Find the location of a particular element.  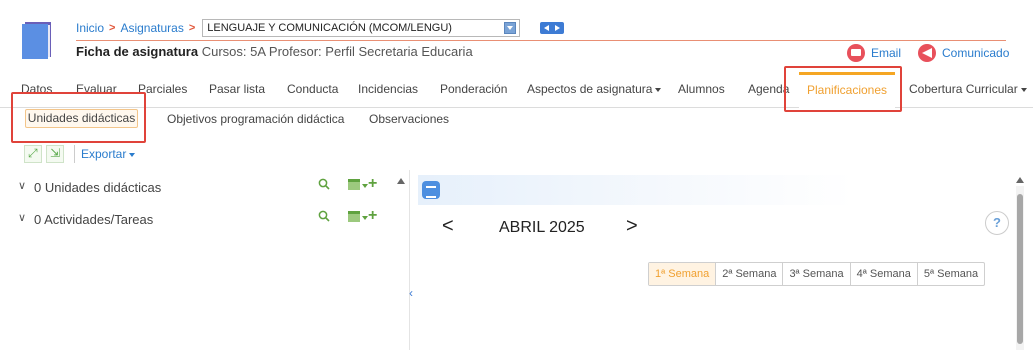

tab-alumnos: Alumnos is located at coordinates (701, 89).